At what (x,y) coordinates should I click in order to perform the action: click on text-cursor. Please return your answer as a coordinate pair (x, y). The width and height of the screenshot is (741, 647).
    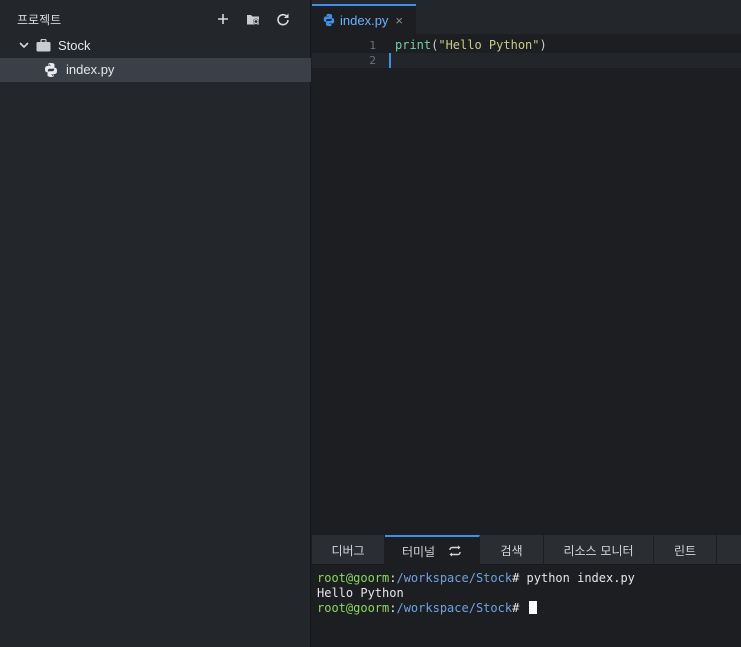
    Looking at the image, I should click on (390, 60).